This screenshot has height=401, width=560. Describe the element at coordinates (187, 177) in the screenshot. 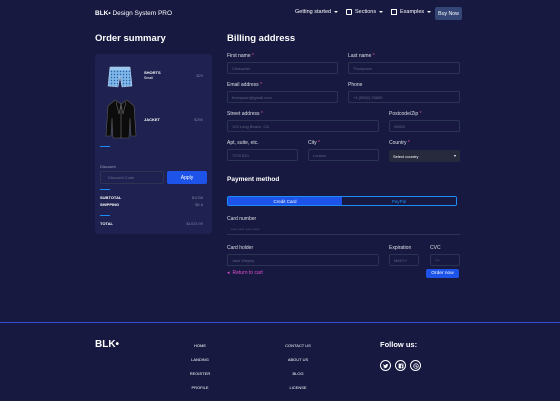

I see `apply-button: Apply` at that location.